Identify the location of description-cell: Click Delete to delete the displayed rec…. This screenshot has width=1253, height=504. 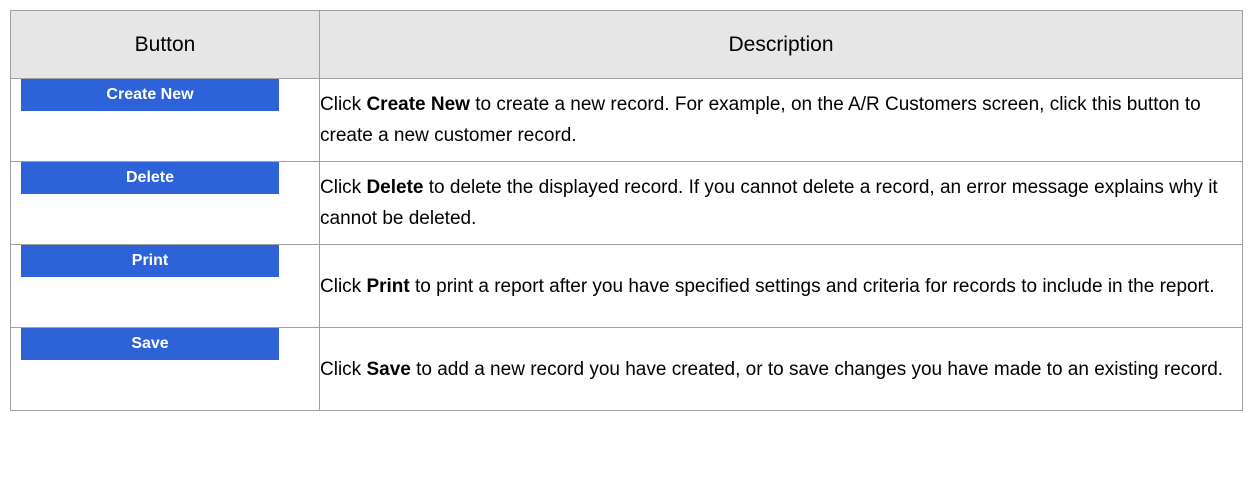
(781, 203).